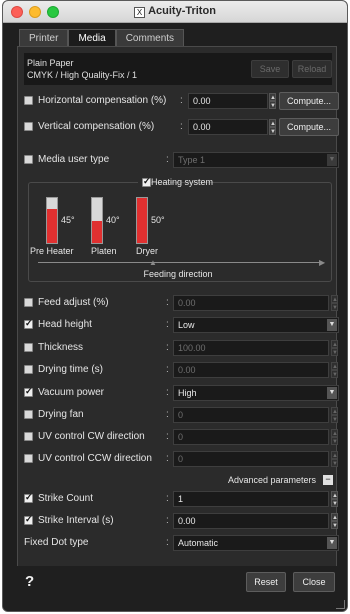 This screenshot has width=350, height=614. I want to click on vertical-compensation-stepper: ▲ ▼, so click(272, 127).